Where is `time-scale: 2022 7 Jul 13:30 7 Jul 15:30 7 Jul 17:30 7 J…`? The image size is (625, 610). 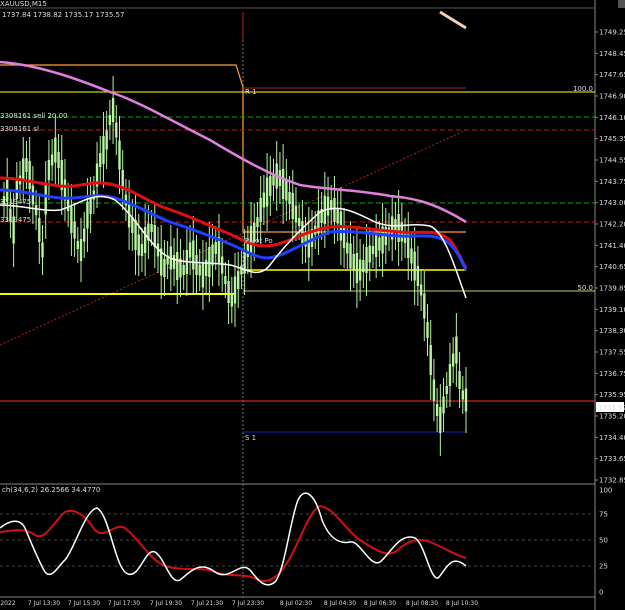
time-scale: 2022 7 Jul 13:30 7 Jul 15:30 7 Jul 17:30 7 J… is located at coordinates (239, 603).